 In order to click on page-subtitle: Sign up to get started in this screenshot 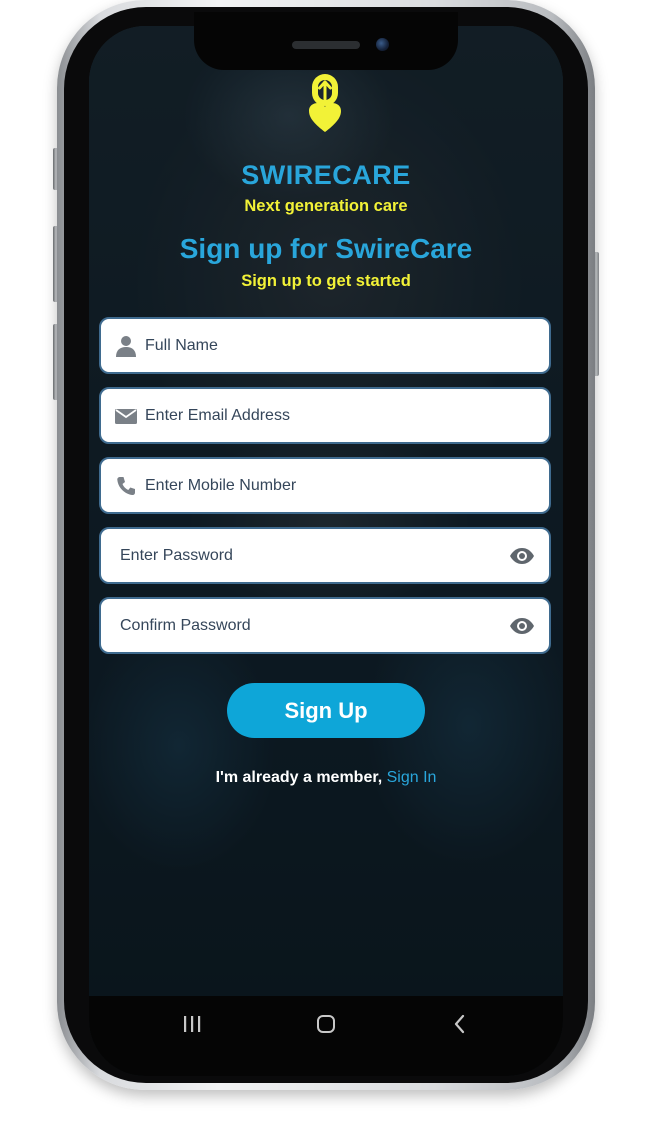, I will do `click(326, 281)`.